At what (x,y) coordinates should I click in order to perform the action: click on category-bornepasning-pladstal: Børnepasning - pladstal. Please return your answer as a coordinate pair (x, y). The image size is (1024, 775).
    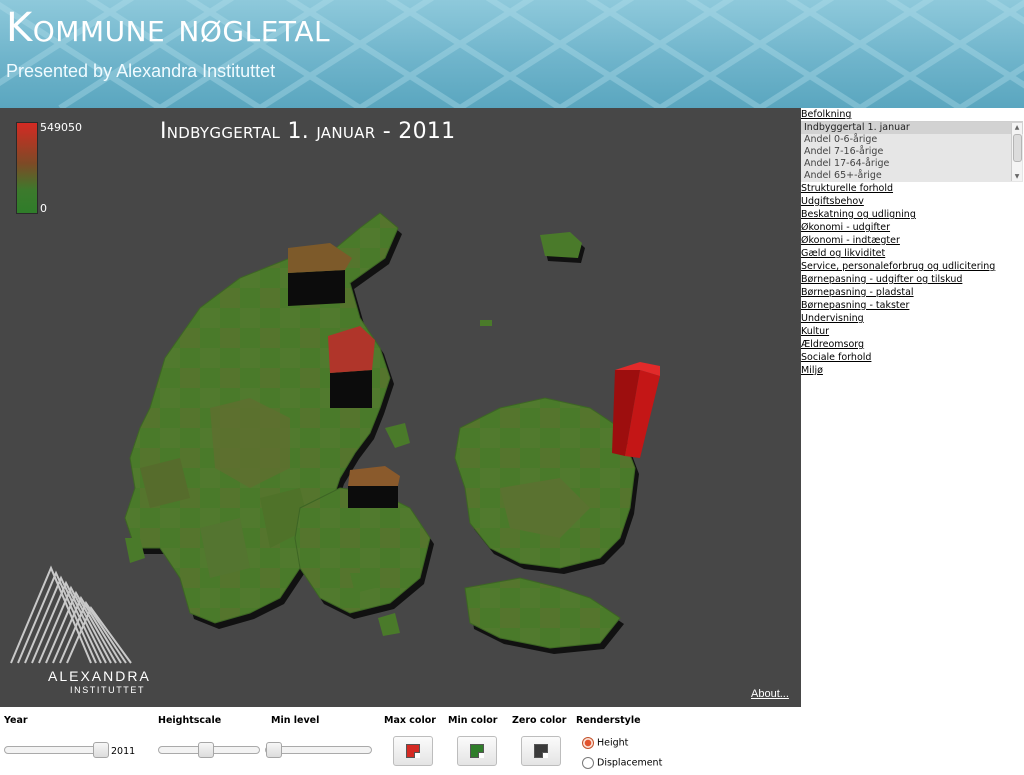
    Looking at the image, I should click on (912, 292).